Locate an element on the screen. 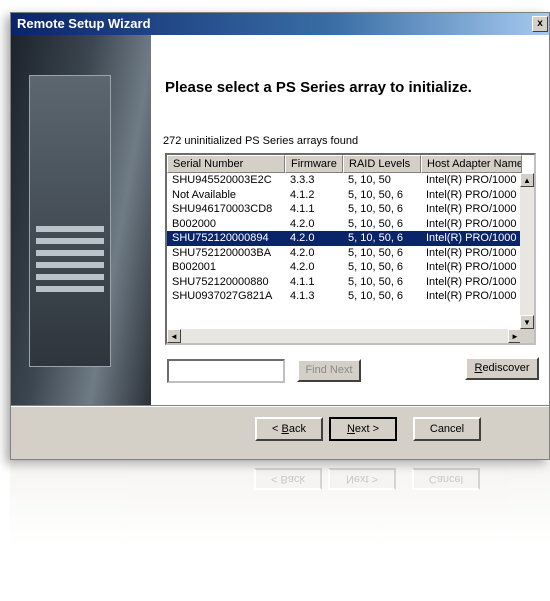 This screenshot has width=550, height=601. vertical-scrollbar: ▲ ▼ is located at coordinates (527, 251).